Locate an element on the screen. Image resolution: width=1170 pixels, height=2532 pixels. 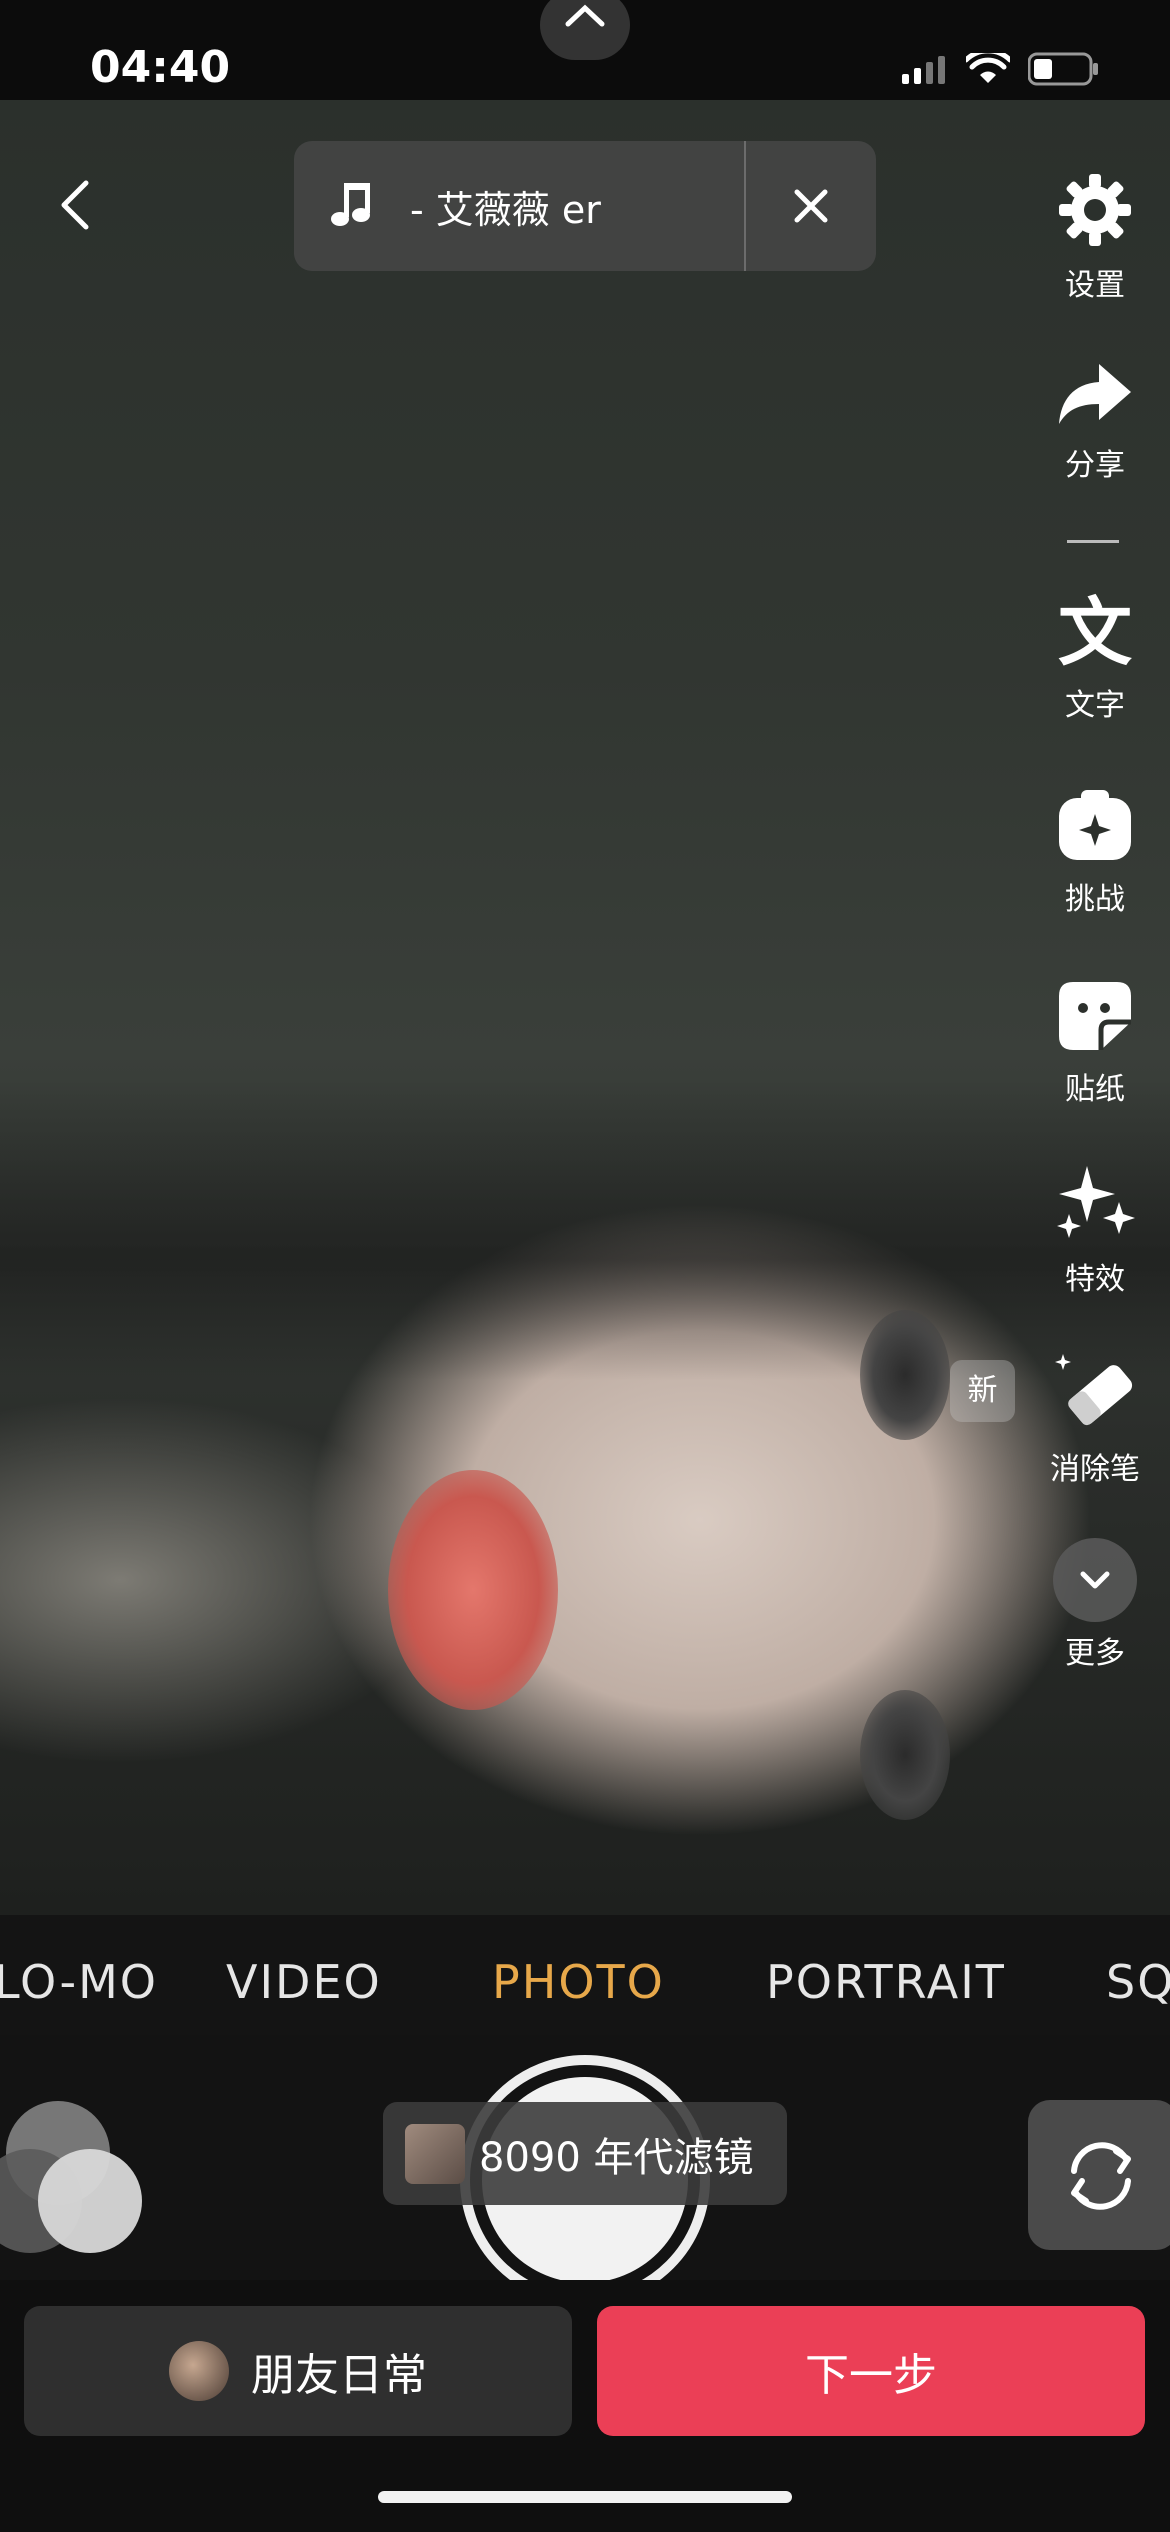
new-badge: 新 is located at coordinates (982, 1391).